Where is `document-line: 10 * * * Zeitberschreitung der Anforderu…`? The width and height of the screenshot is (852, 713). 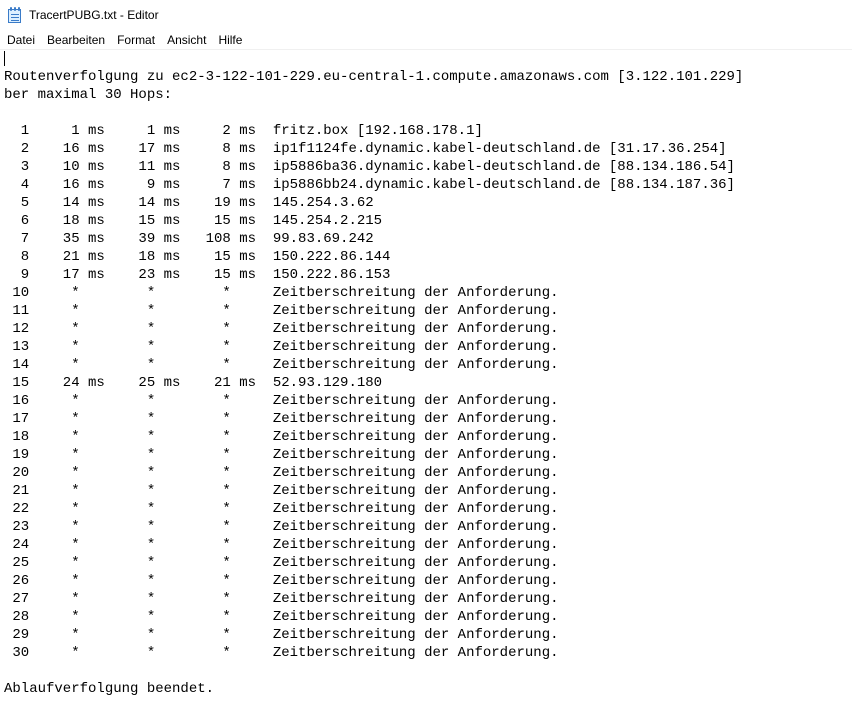 document-line: 10 * * * Zeitberschreitung der Anforderu… is located at coordinates (281, 293).